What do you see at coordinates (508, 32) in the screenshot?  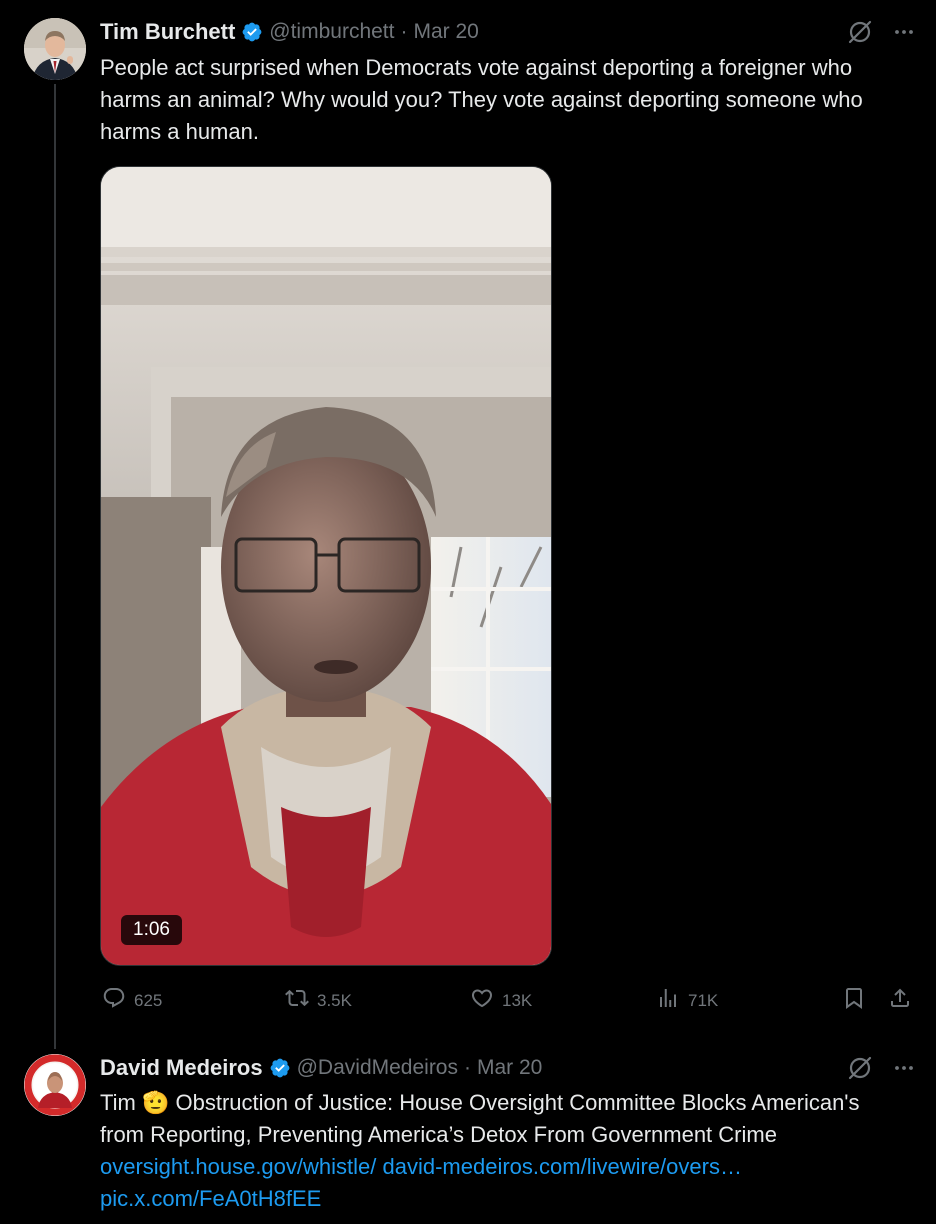 I see `tweet-header: Tim Burchett @timburchett · Mar 20` at bounding box center [508, 32].